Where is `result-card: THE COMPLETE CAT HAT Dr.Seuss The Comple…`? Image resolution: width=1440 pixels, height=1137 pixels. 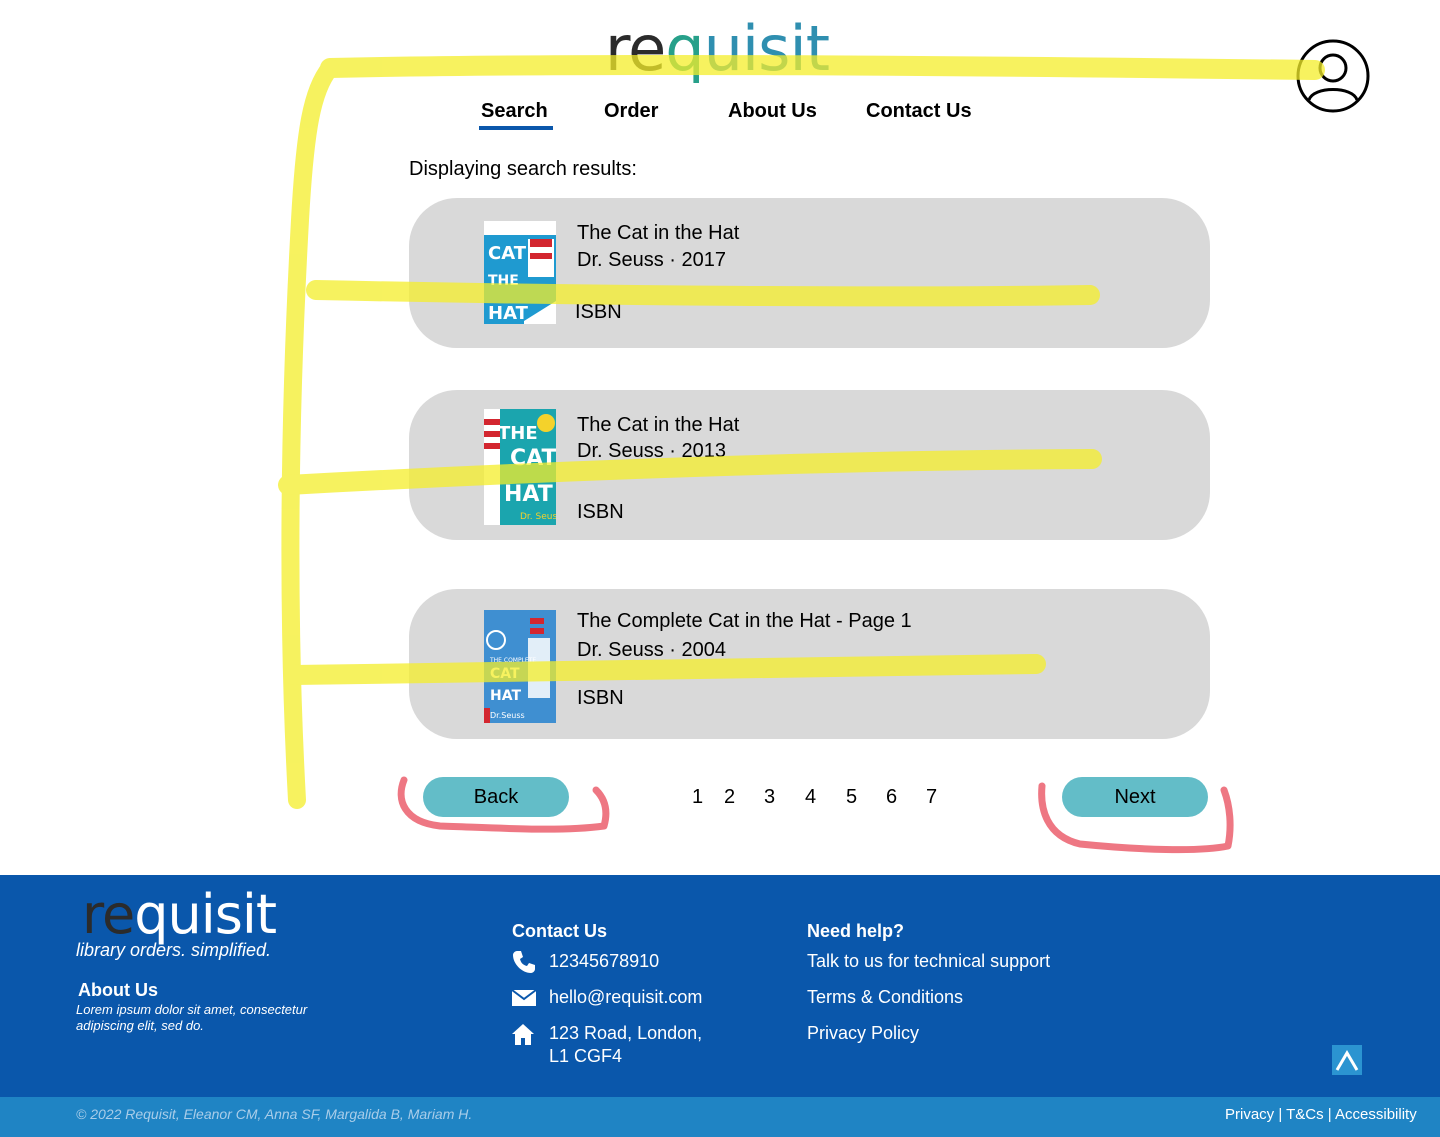
result-card: THE COMPLETE CAT HAT Dr.Seuss The Comple… is located at coordinates (809, 664).